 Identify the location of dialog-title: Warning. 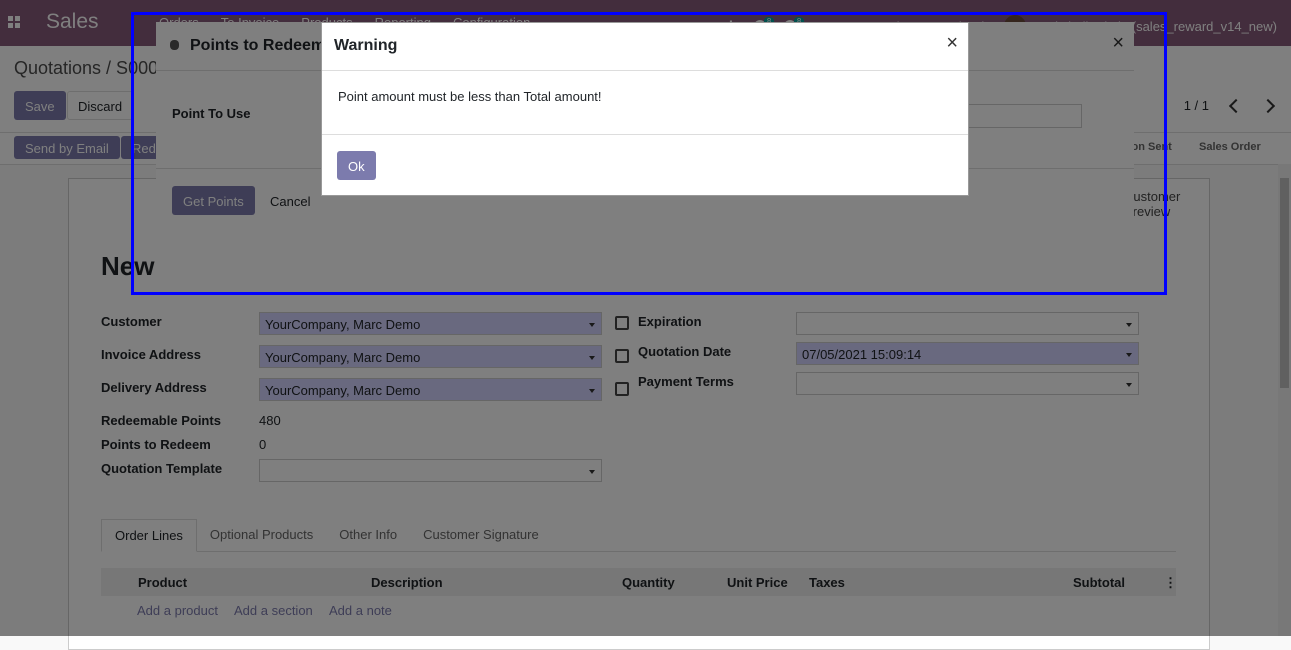
(366, 45).